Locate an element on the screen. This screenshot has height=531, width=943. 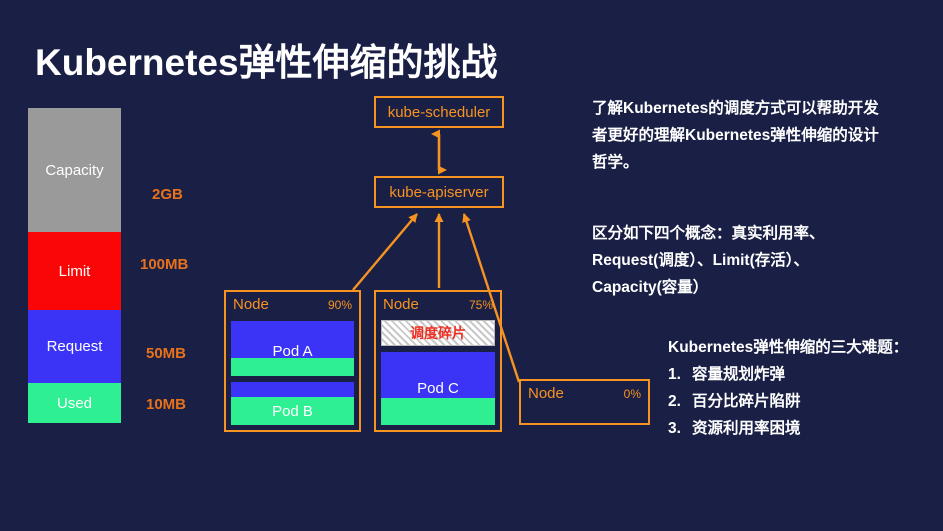
pod-c-request-band is located at coordinates (438, 375).